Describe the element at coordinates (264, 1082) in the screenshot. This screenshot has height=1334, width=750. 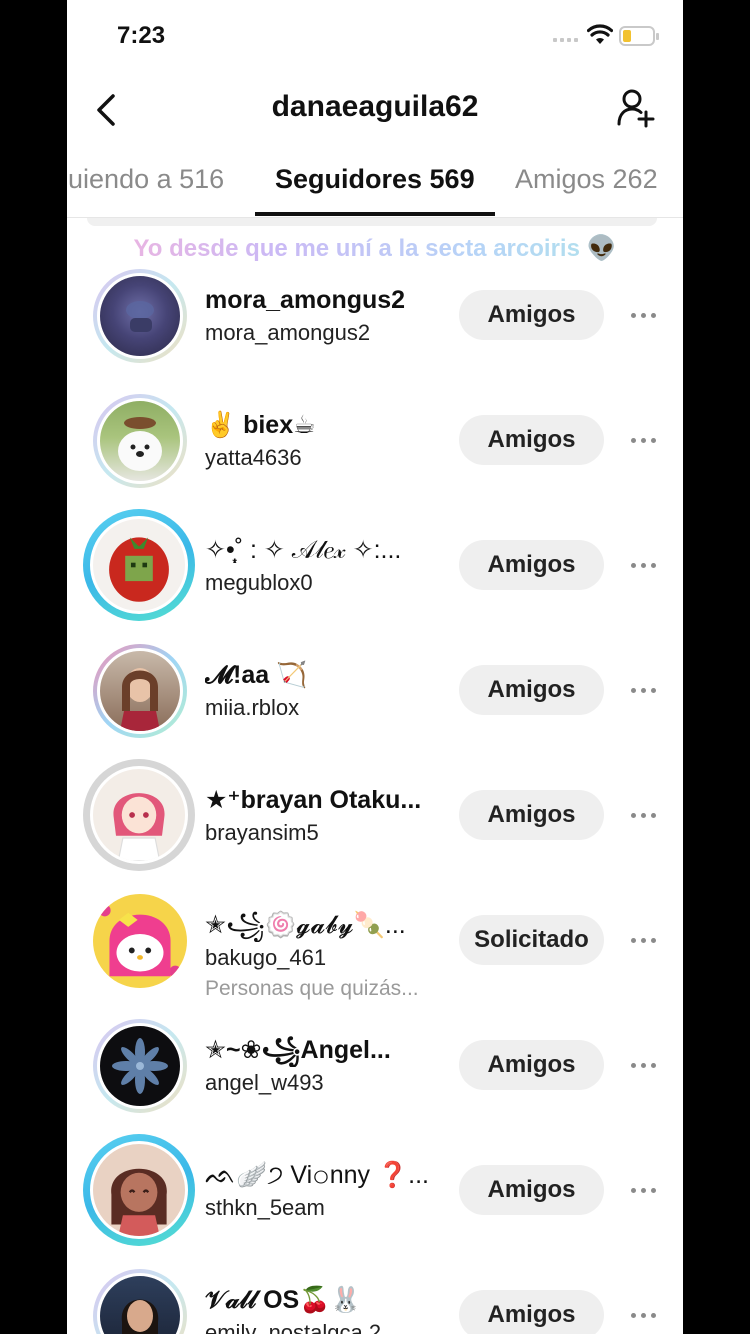
I see `username: angel_w493` at that location.